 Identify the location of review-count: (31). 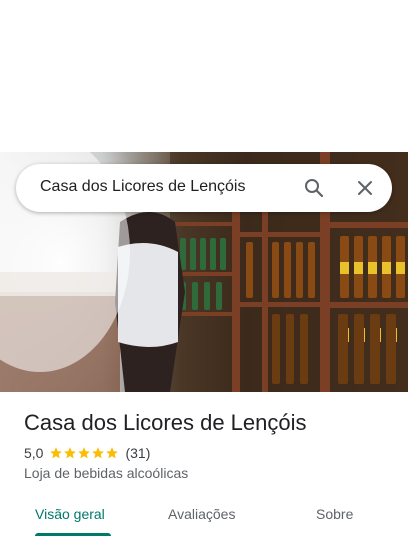
(137, 453).